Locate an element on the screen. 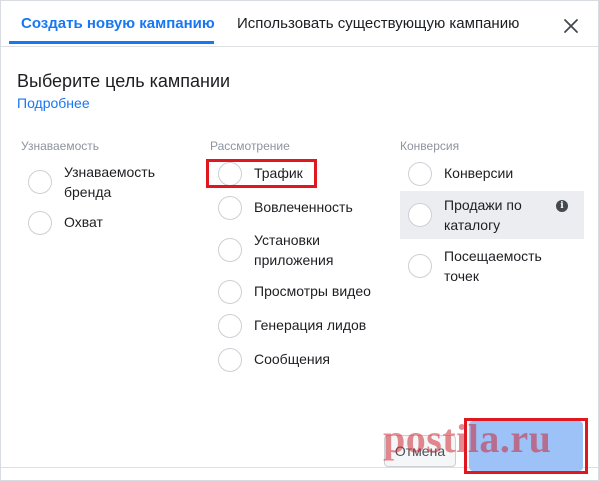 The image size is (599, 481). objective-label: Трафик is located at coordinates (278, 173).